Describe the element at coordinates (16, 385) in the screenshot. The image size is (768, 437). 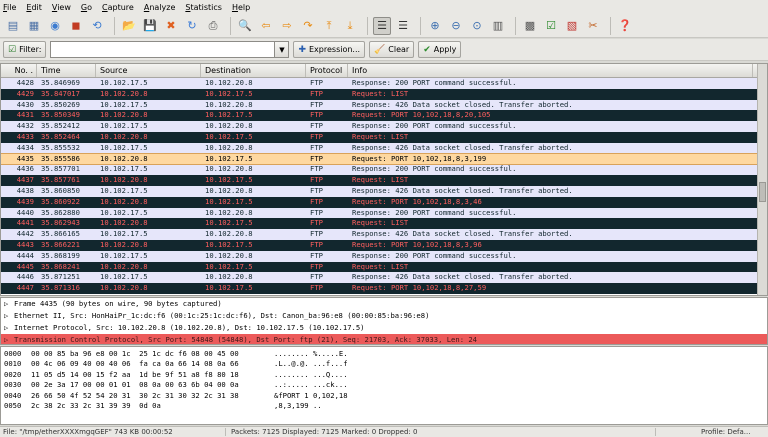
I see `hex-off: 0030` at that location.